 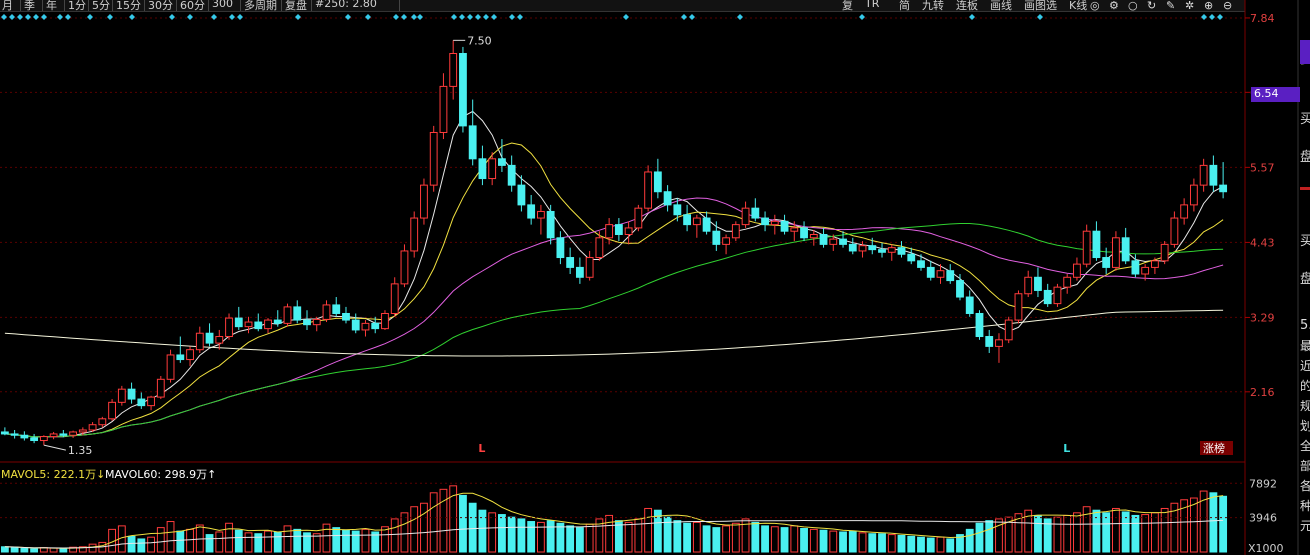 I want to click on price-tick-label: 7.84, so click(x=1262, y=18).